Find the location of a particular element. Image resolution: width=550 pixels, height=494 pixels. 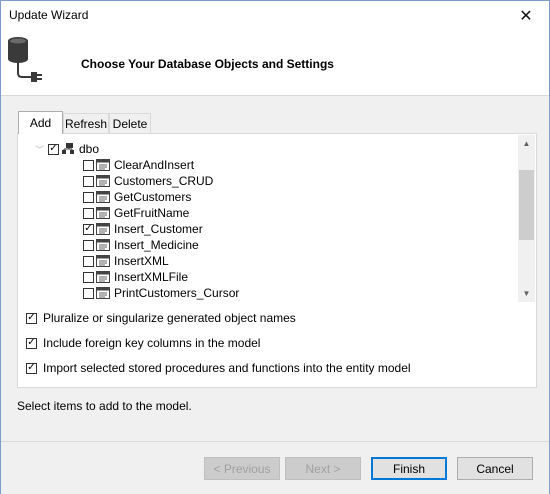

tree-item: GetFruitName is located at coordinates (136, 213).